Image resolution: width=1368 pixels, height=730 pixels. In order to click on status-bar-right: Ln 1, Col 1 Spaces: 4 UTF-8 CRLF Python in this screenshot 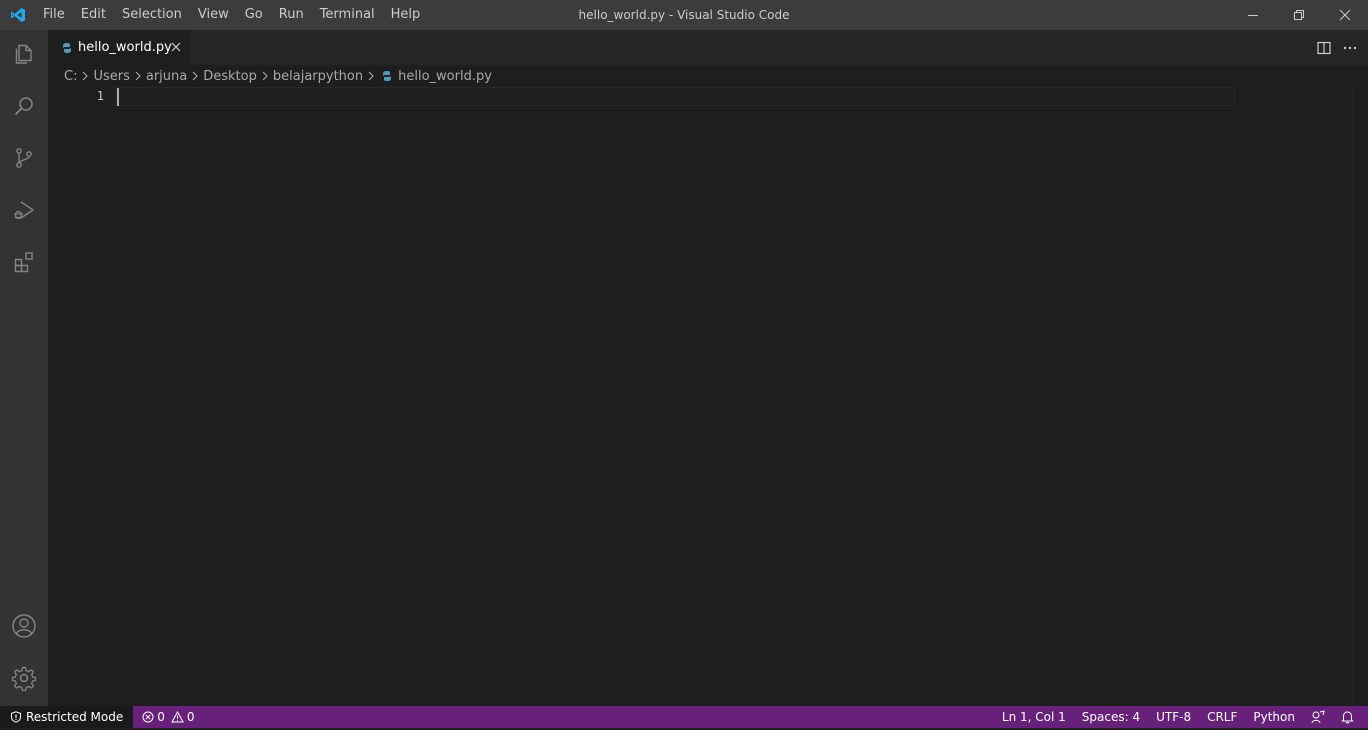, I will do `click(1181, 717)`.